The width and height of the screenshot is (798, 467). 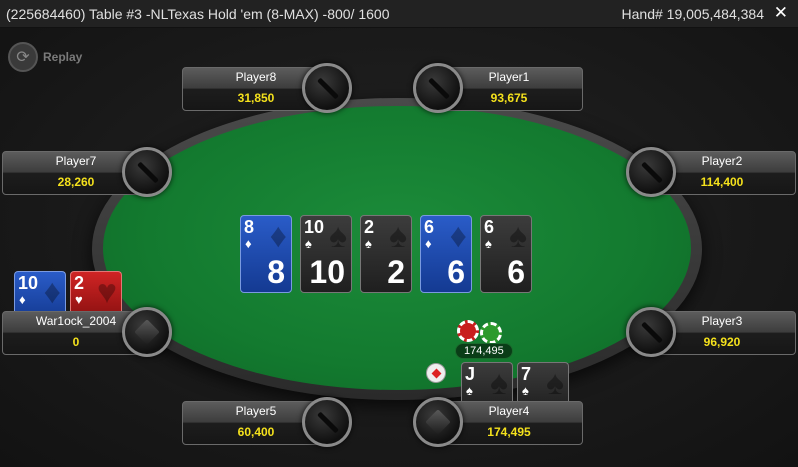 I want to click on seat-player8: Player8 31,850, so click(x=267, y=88).